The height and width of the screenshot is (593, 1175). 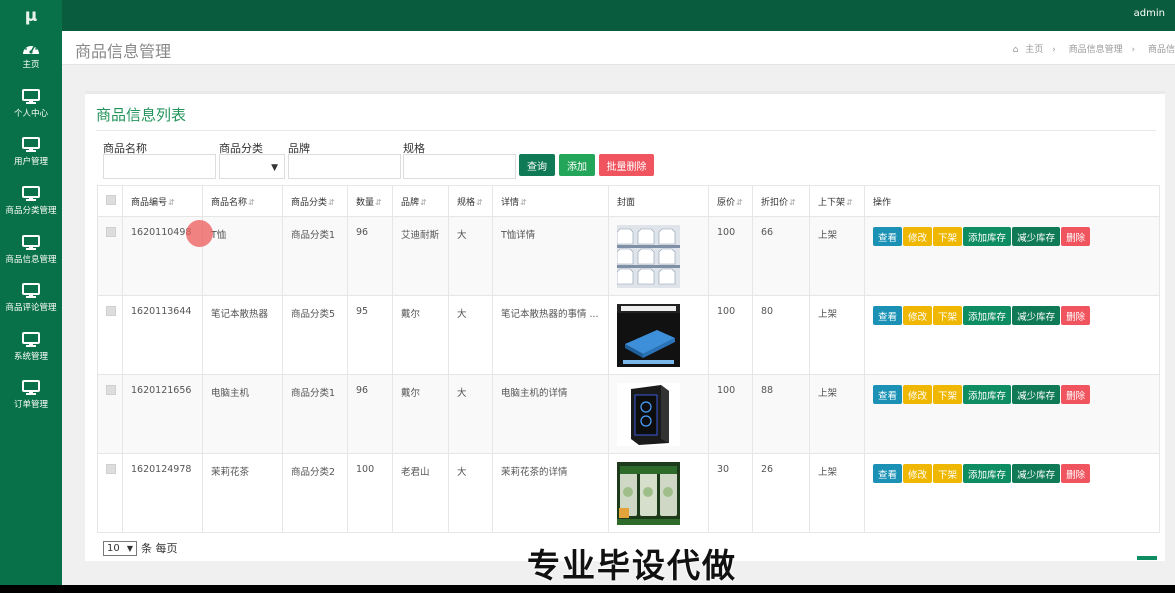 I want to click on table-row: 1620124978 茉莉花茶 商品分类2 100 老君山 大 茉莉花茶的详情, so click(x=628, y=493).